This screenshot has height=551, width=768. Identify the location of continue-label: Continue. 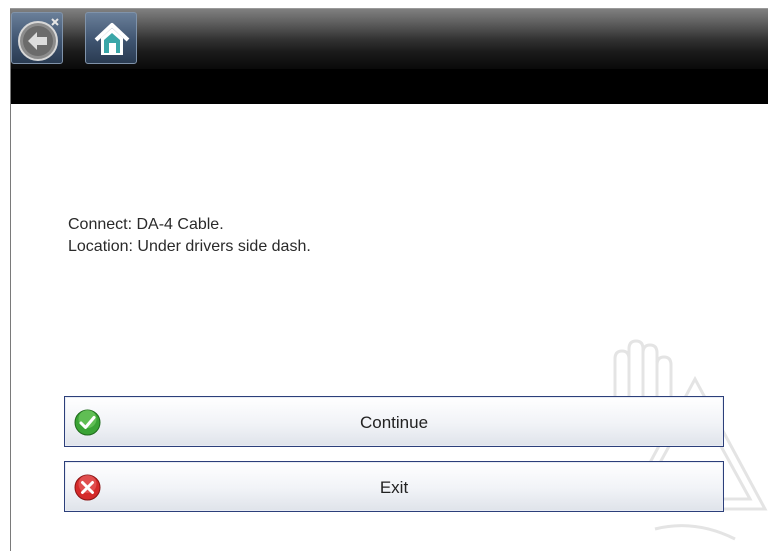
(394, 422).